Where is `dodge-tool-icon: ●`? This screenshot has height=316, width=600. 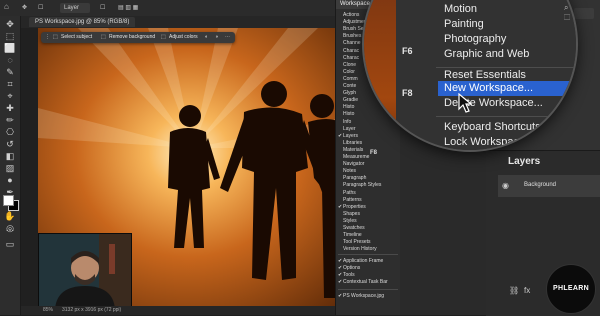 dodge-tool-icon: ● is located at coordinates (10, 180).